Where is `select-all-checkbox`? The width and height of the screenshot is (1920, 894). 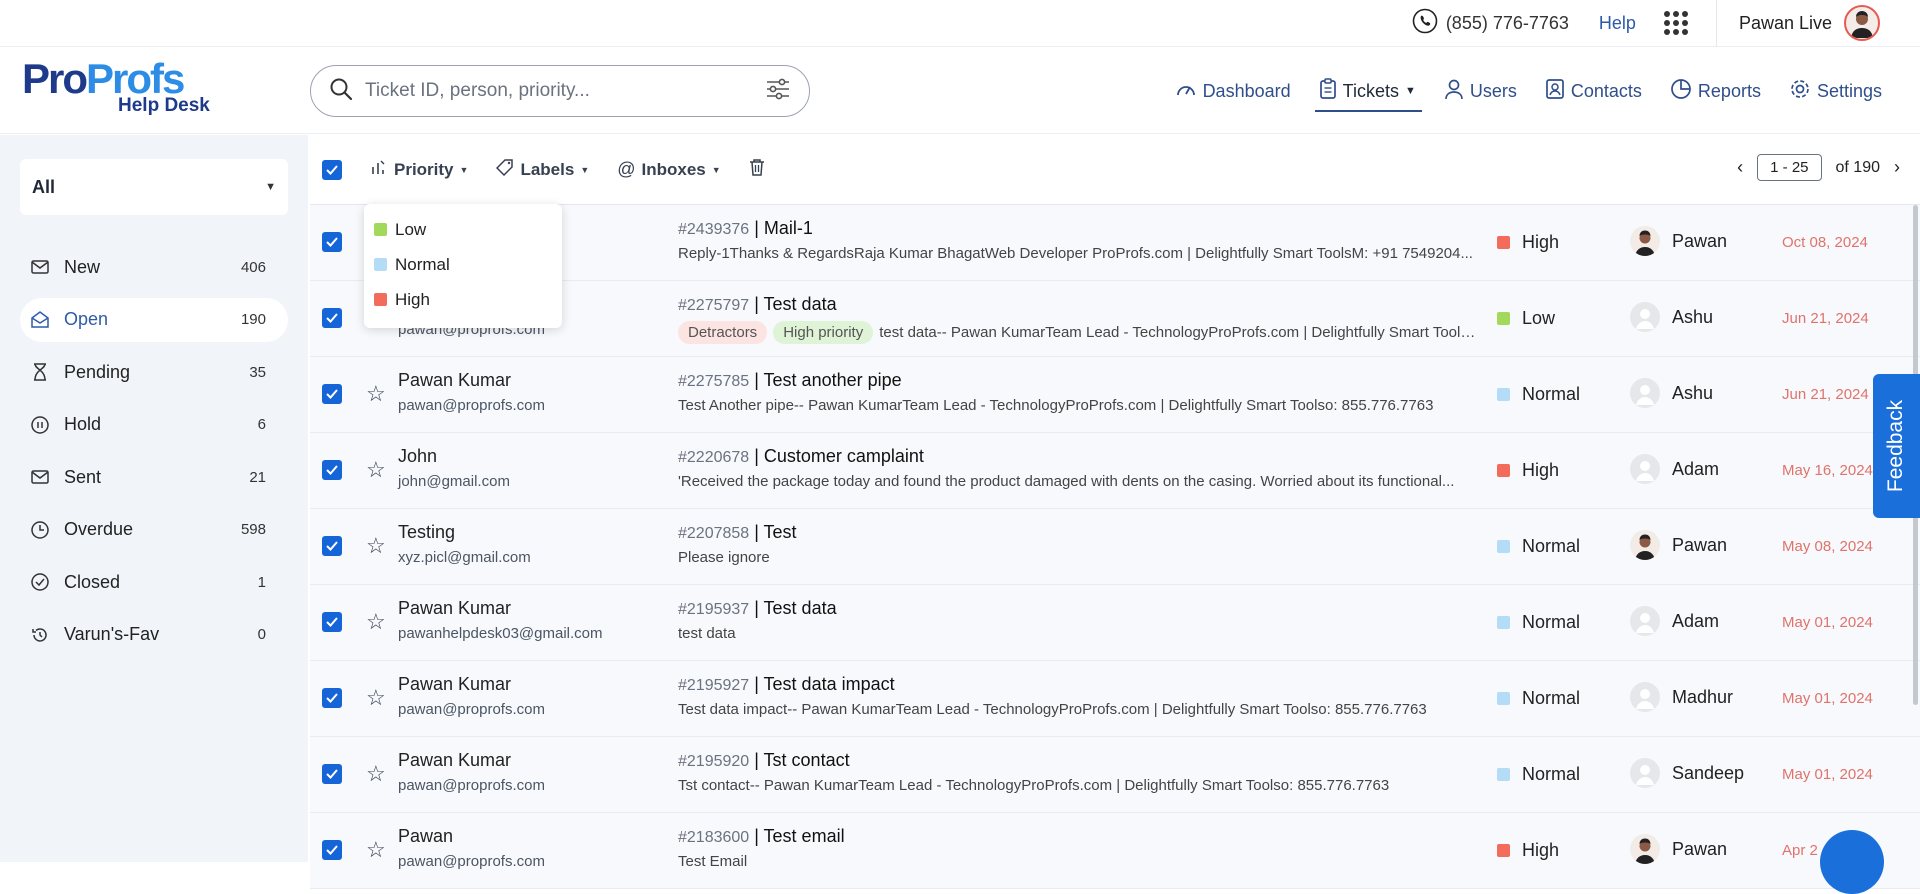
select-all-checkbox is located at coordinates (332, 169).